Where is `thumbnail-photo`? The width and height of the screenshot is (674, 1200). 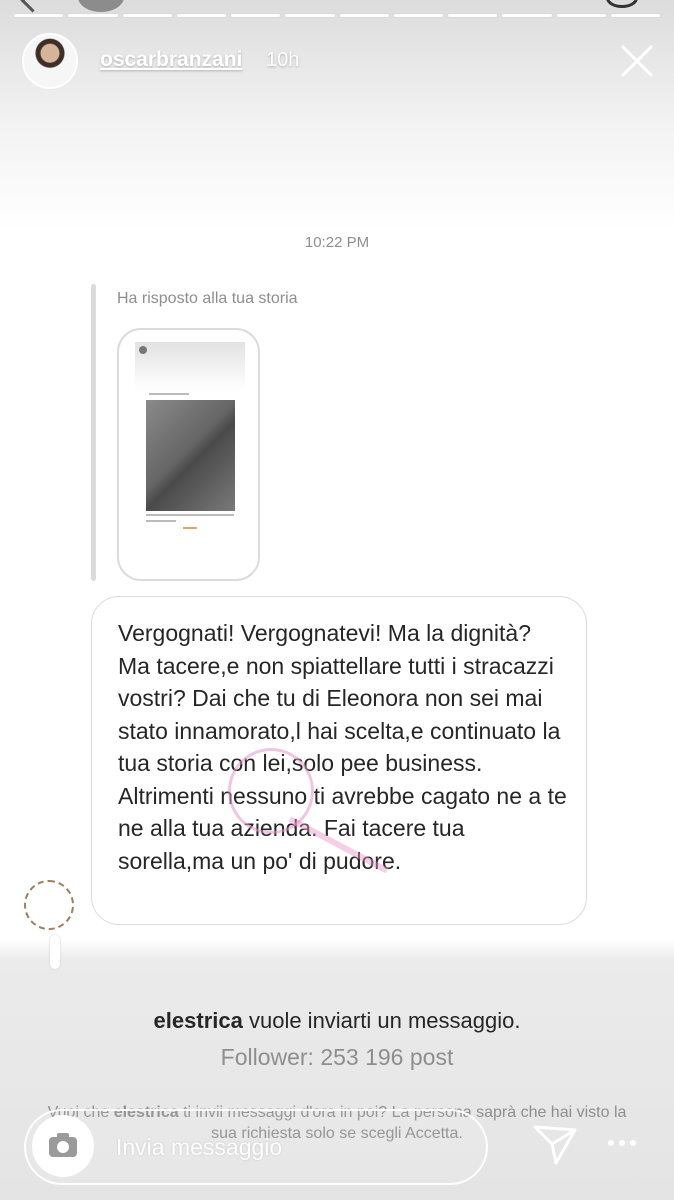 thumbnail-photo is located at coordinates (190, 455).